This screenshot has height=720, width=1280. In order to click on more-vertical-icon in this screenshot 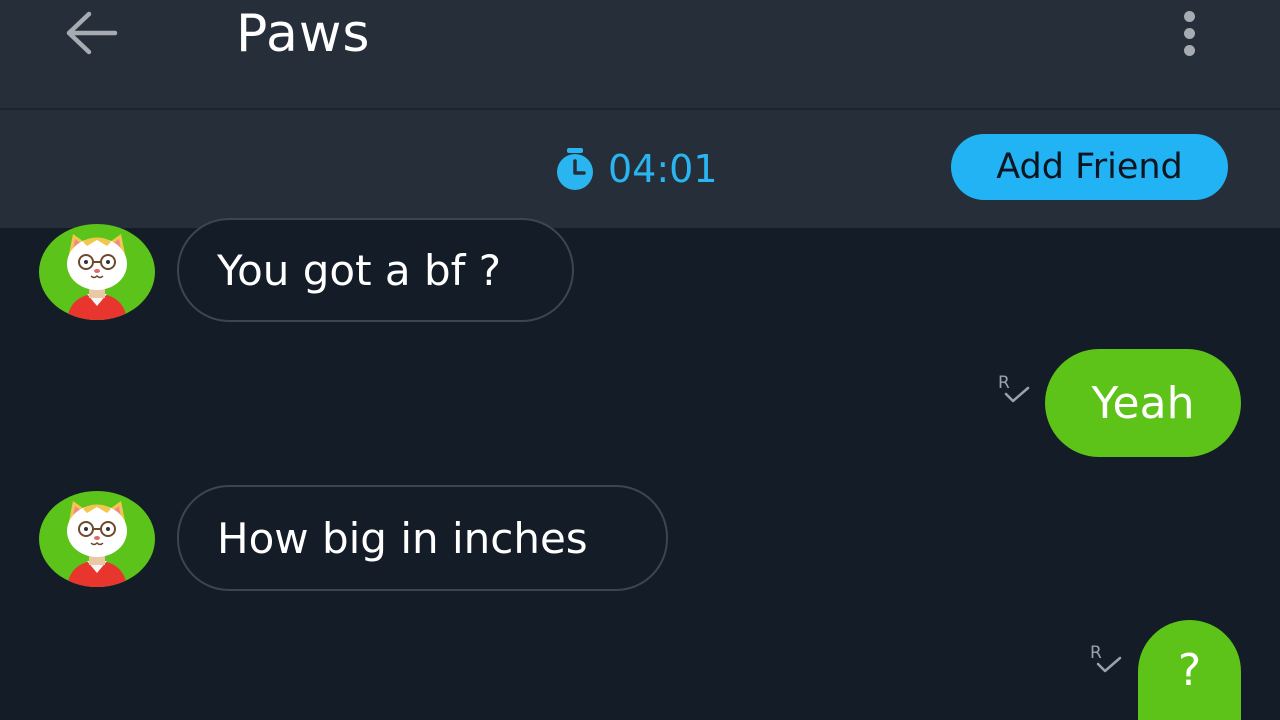, I will do `click(1189, 16)`.